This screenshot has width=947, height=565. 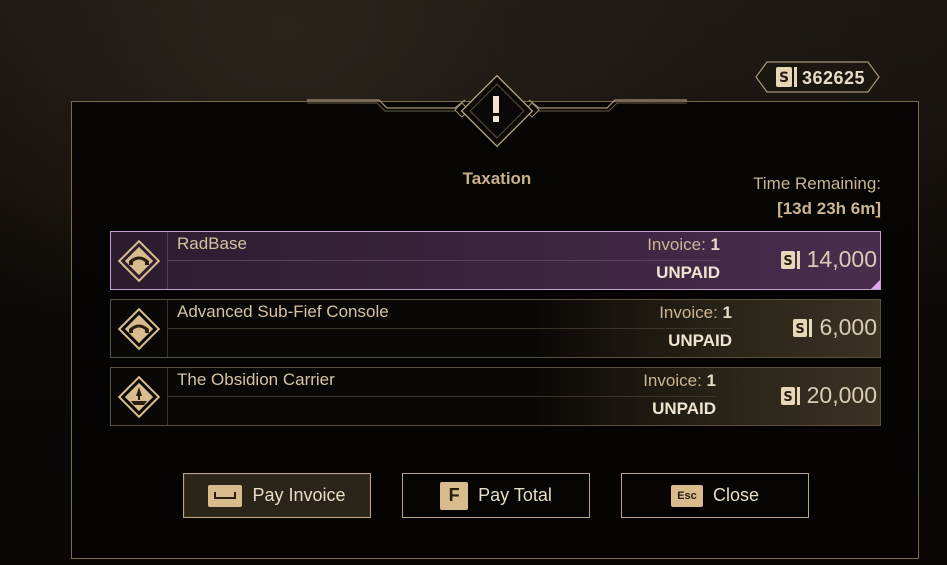 I want to click on selection-corner, so click(x=875, y=284).